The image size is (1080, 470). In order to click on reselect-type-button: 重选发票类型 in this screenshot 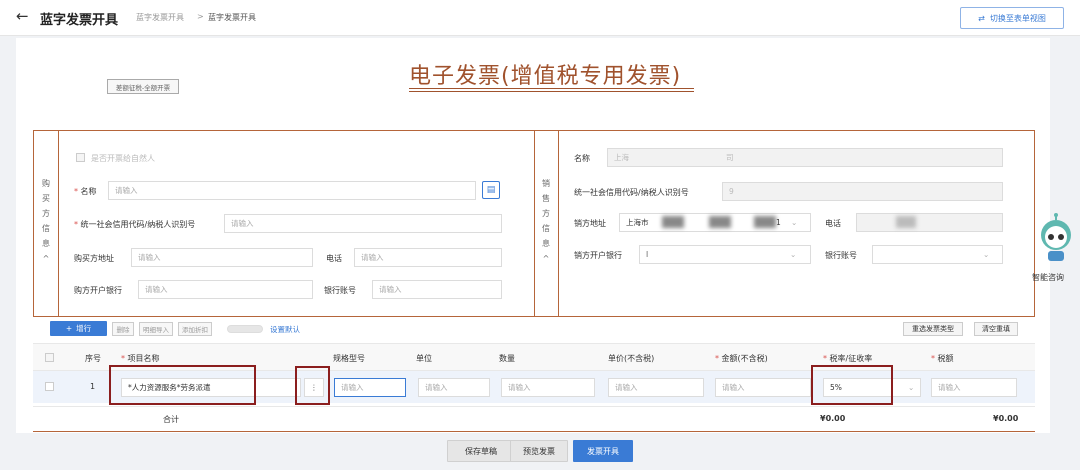, I will do `click(933, 329)`.